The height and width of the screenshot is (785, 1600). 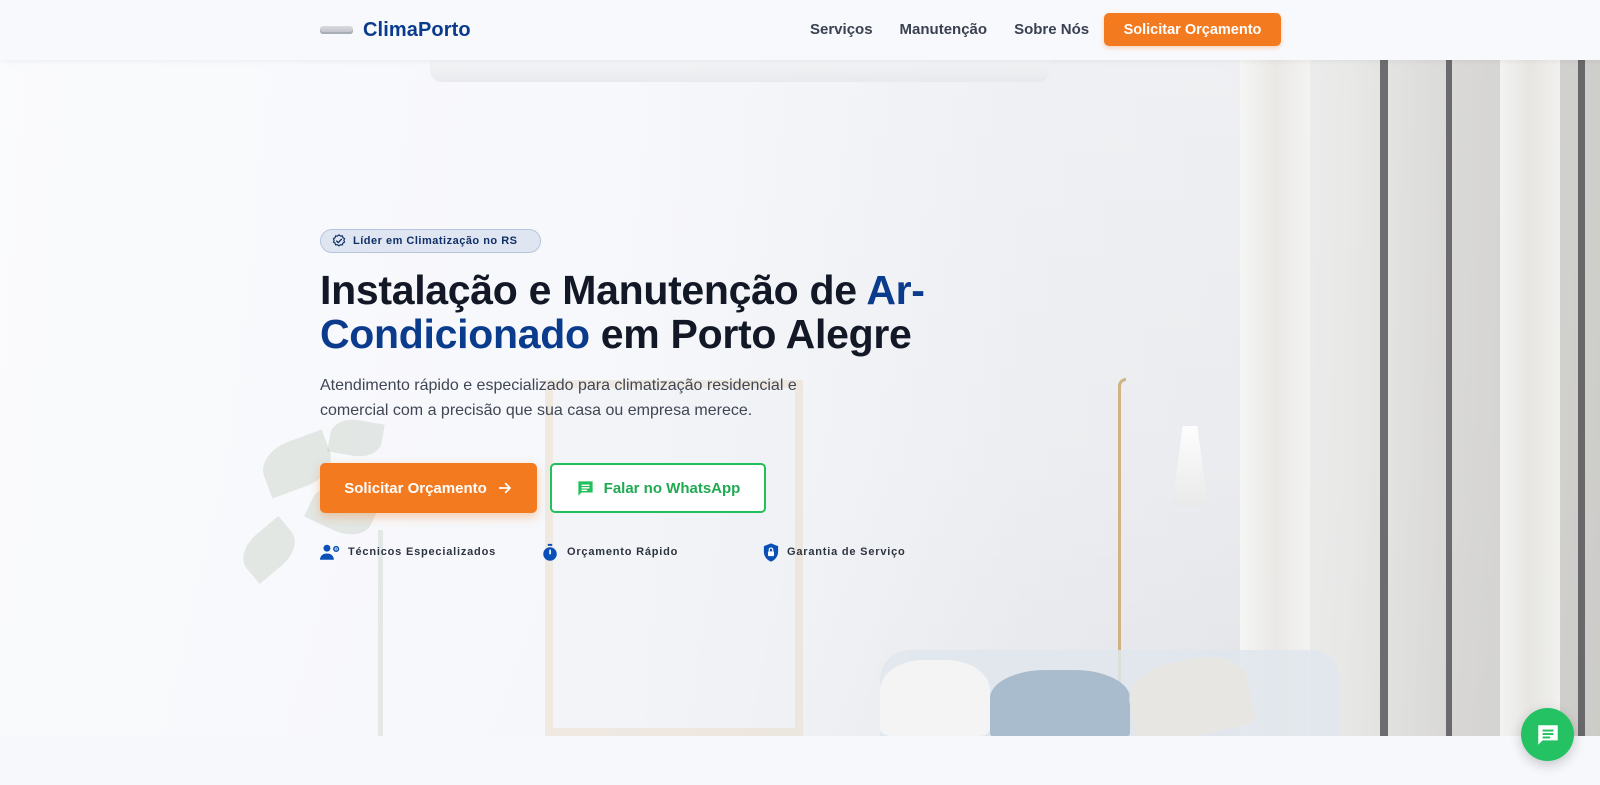 What do you see at coordinates (585, 488) in the screenshot?
I see `chat-bubble-icon` at bounding box center [585, 488].